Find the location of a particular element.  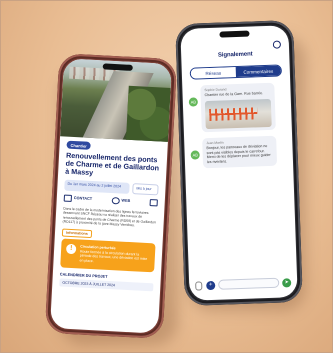

attach-icon is located at coordinates (199, 285).